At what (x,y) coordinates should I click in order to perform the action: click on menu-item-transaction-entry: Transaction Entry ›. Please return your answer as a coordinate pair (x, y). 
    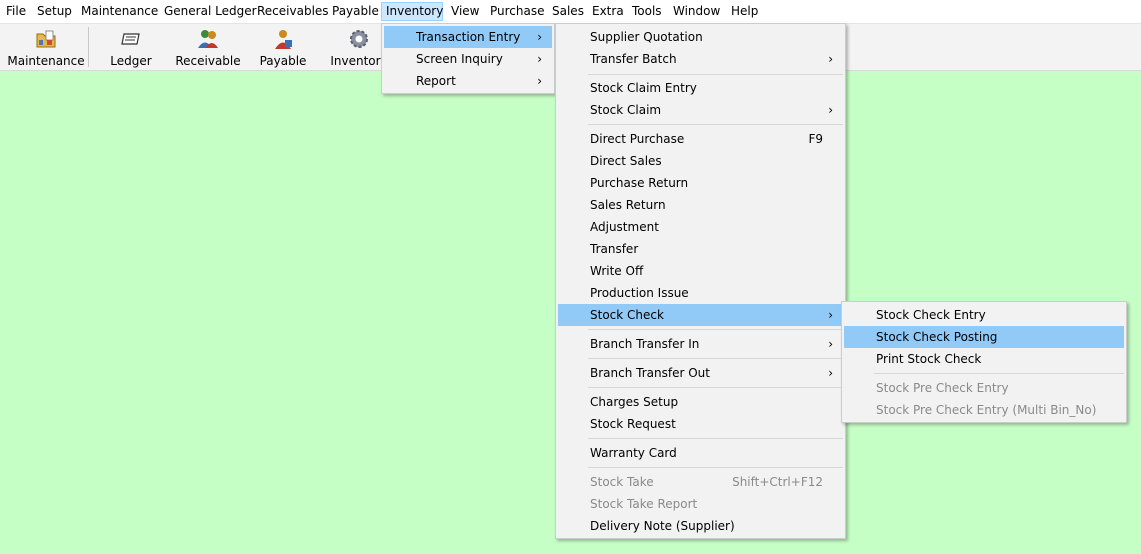
    Looking at the image, I should click on (468, 37).